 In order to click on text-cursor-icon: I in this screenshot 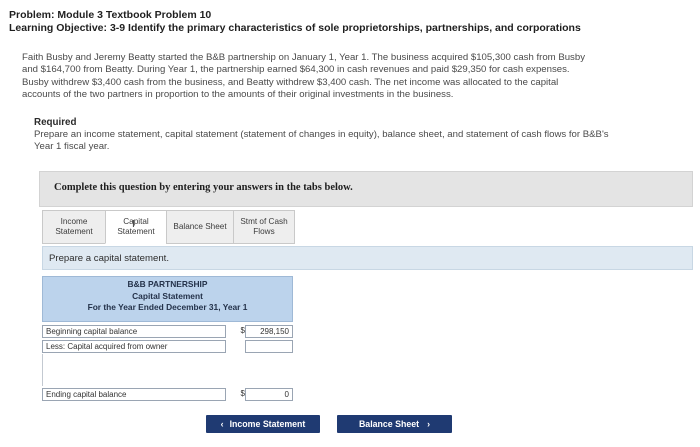, I will do `click(133, 224)`.